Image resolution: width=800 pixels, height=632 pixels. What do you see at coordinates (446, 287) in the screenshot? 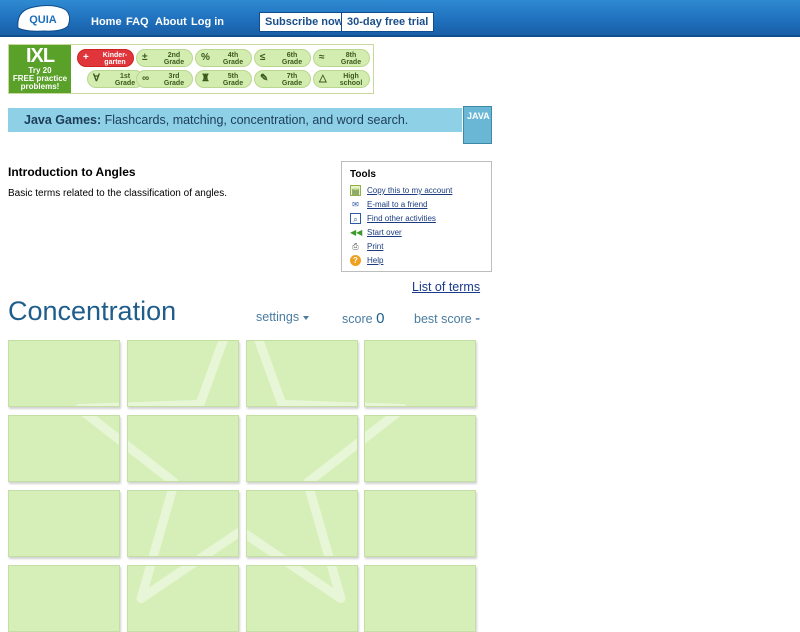
I see `list-of-terms-link: List of terms` at bounding box center [446, 287].